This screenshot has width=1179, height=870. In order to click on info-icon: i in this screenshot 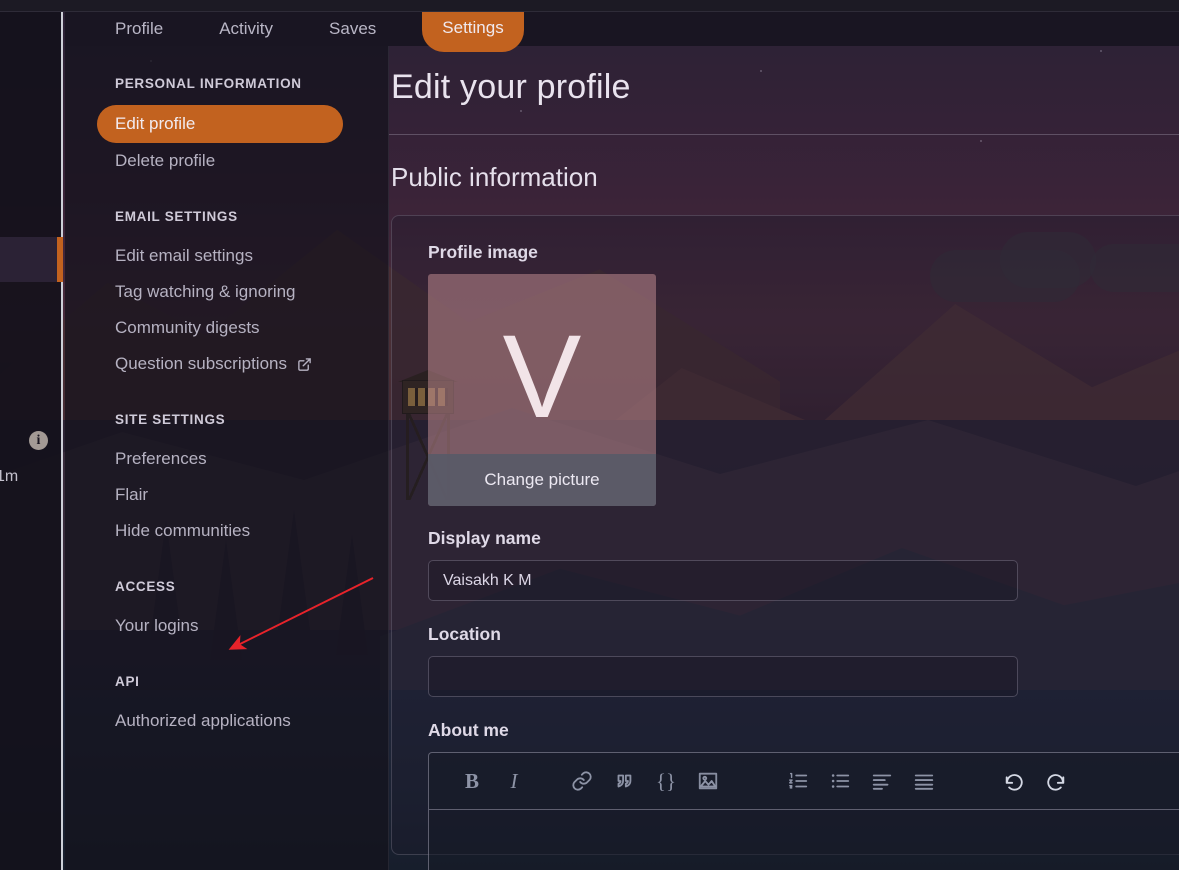, I will do `click(38, 440)`.